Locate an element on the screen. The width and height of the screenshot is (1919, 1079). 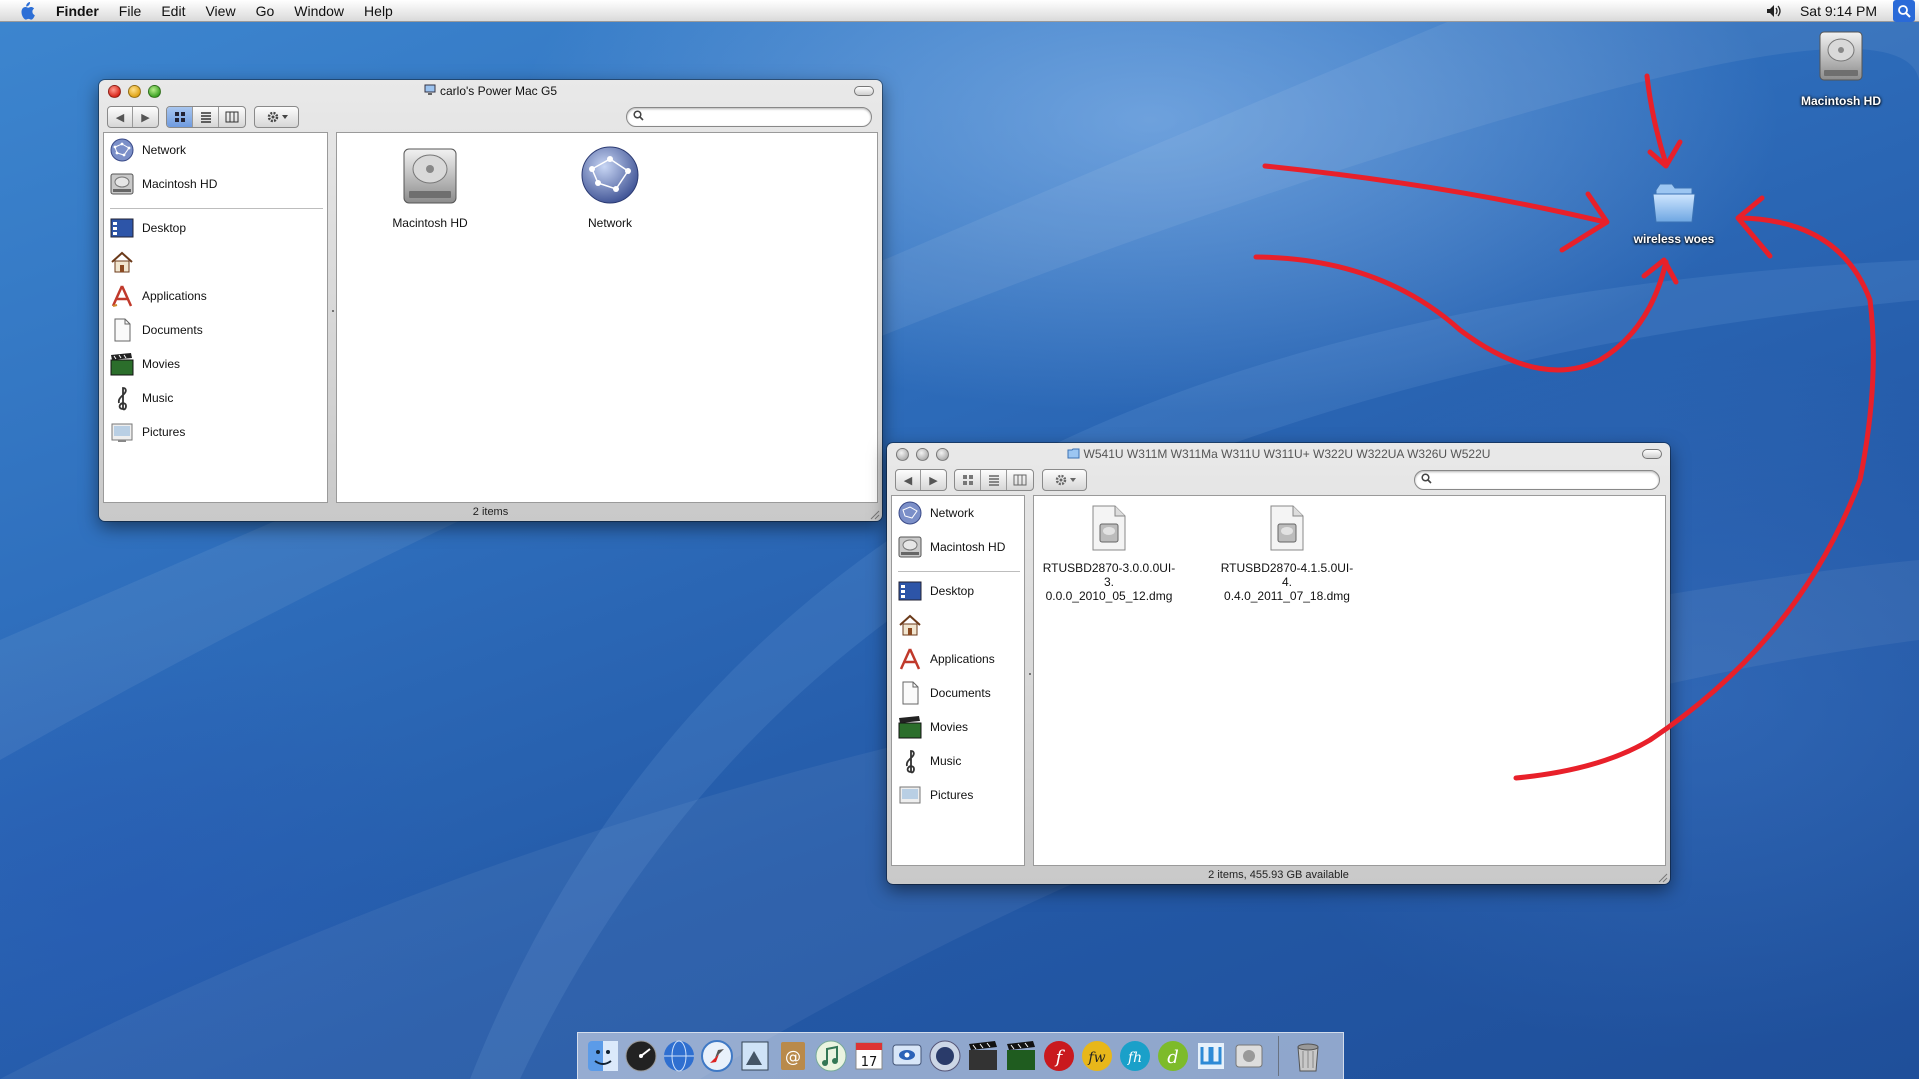
window-title: carlo's Power Mac G5 is located at coordinates (498, 91).